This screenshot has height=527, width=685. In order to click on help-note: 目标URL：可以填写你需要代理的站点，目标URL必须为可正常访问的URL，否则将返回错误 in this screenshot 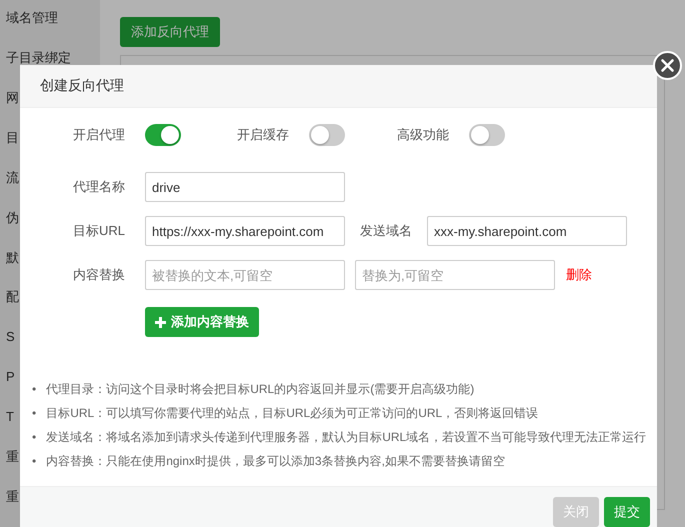, I will do `click(292, 413)`.